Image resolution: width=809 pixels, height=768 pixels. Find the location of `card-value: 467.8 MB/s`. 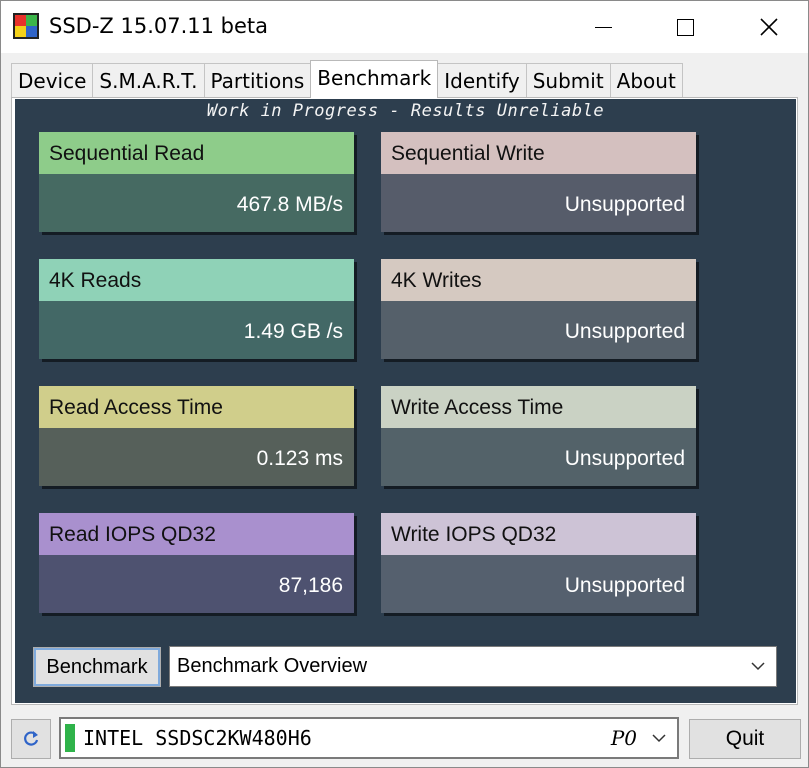

card-value: 467.8 MB/s is located at coordinates (196, 203).